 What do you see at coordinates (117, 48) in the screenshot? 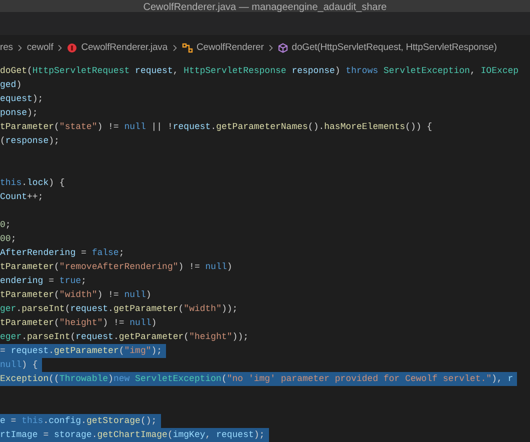
I see `breadcrumb-item: CewolfRenderer.java` at bounding box center [117, 48].